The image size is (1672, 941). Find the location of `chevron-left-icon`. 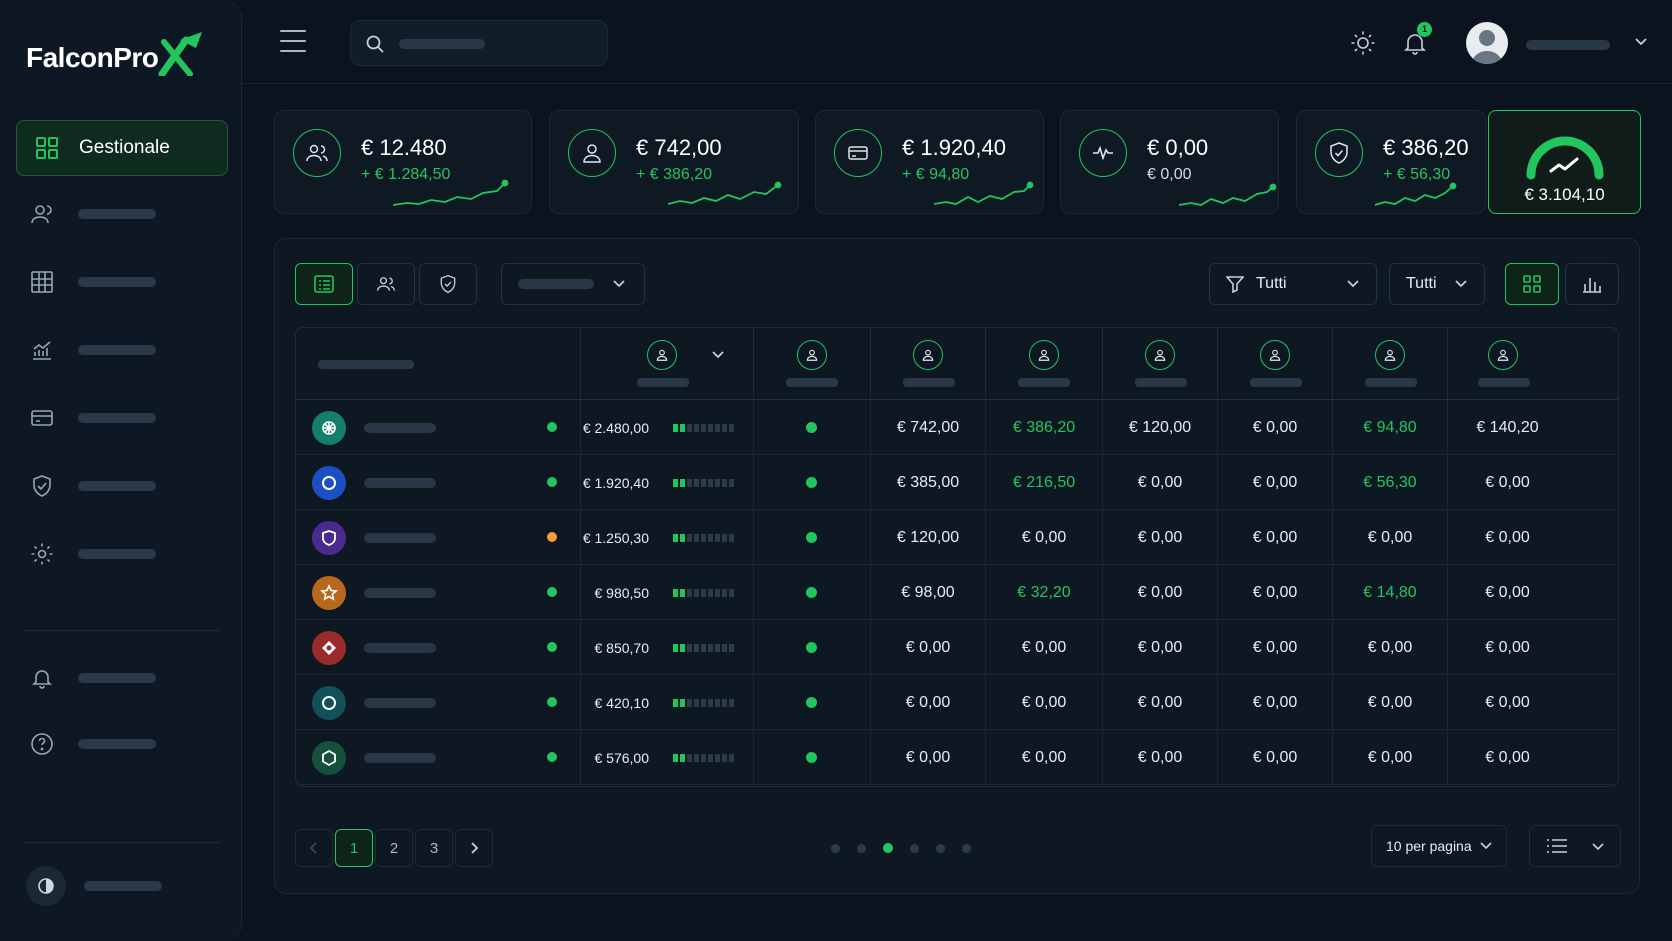

chevron-left-icon is located at coordinates (313, 848).